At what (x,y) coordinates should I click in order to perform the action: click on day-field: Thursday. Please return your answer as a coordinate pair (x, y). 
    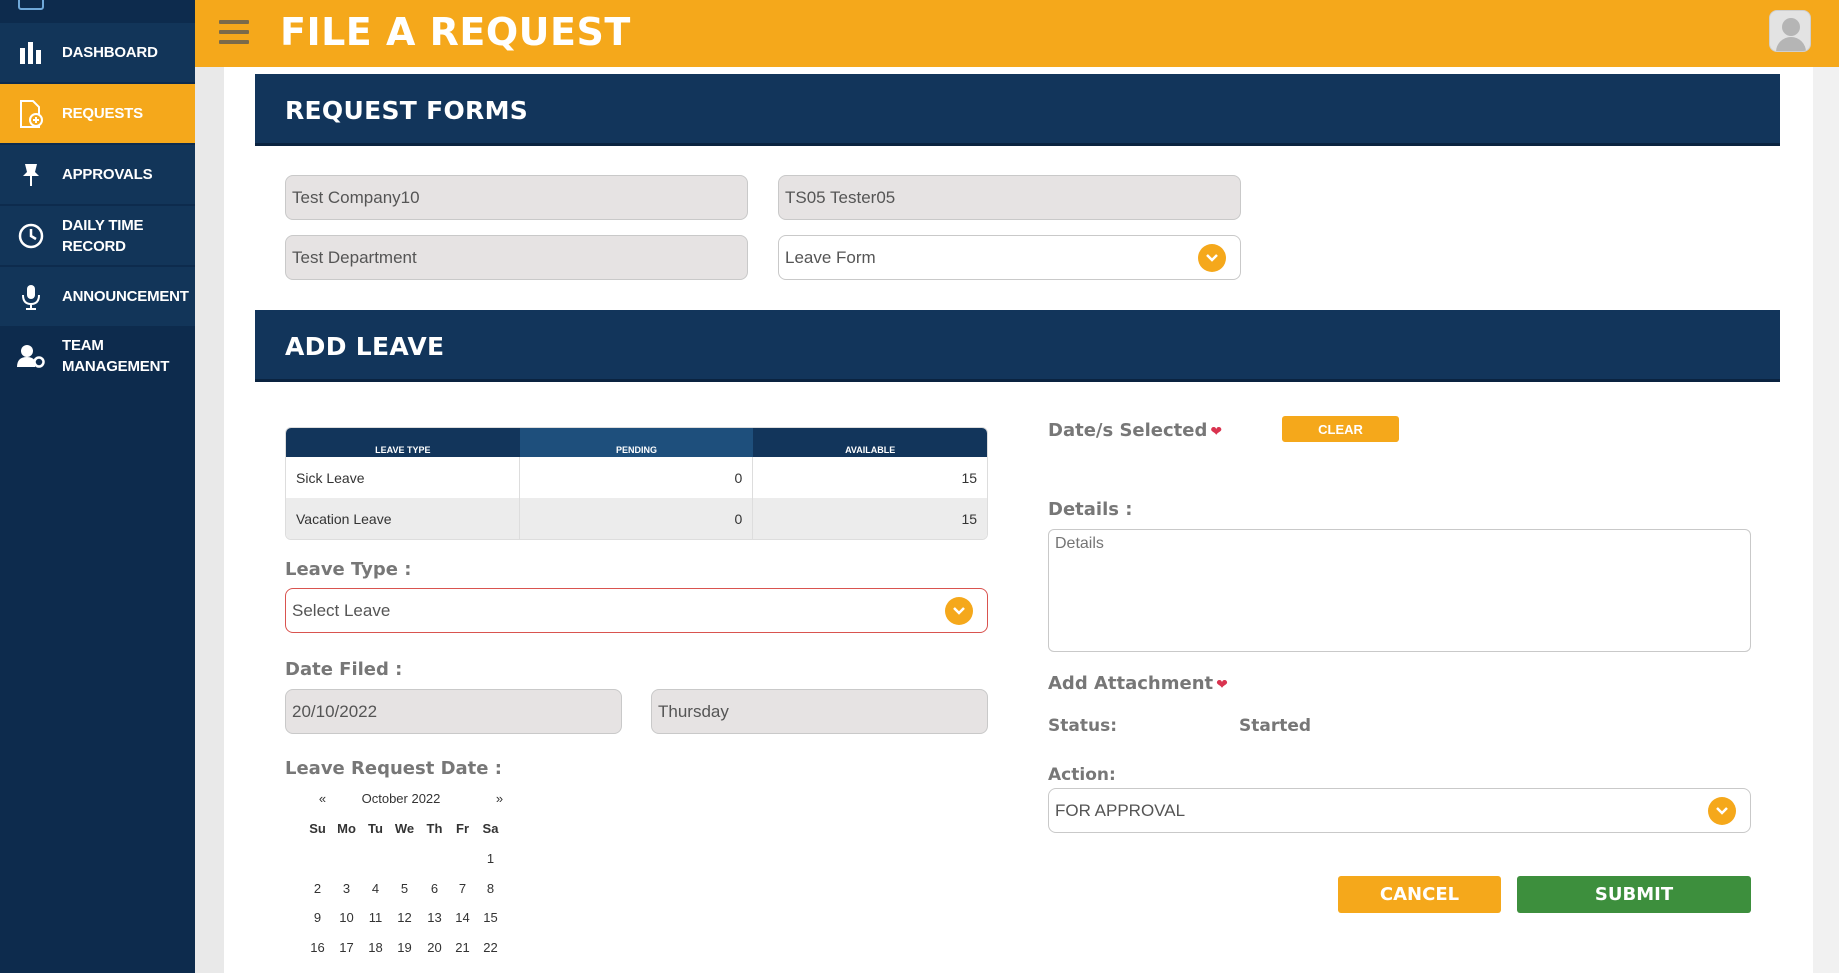
    Looking at the image, I should click on (819, 711).